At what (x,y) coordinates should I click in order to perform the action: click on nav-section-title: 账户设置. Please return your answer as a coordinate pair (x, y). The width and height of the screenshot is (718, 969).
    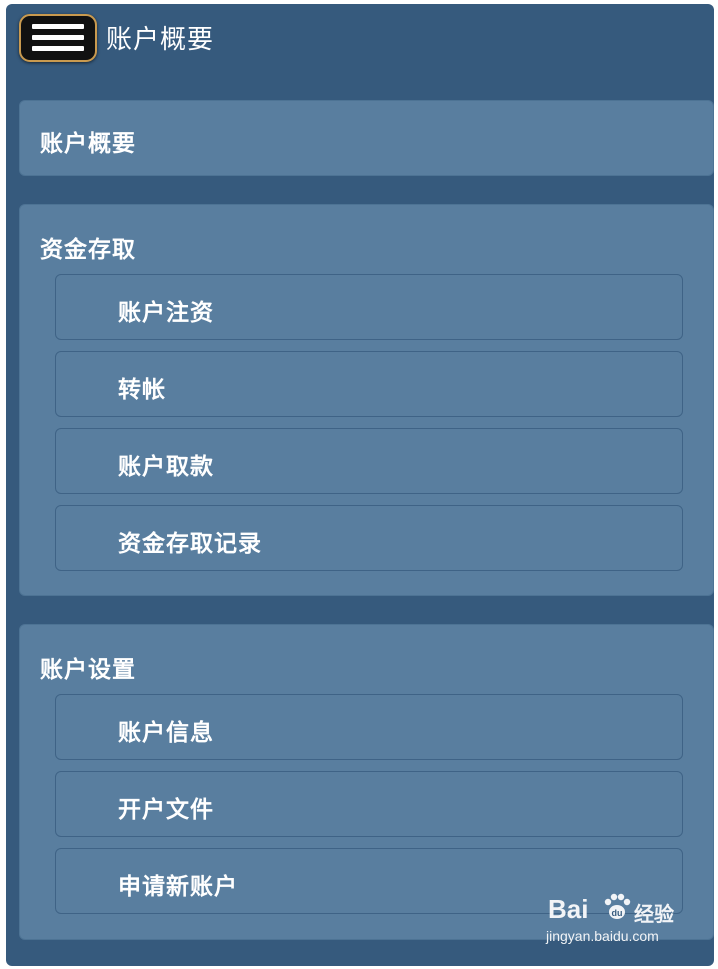
    Looking at the image, I should click on (88, 667).